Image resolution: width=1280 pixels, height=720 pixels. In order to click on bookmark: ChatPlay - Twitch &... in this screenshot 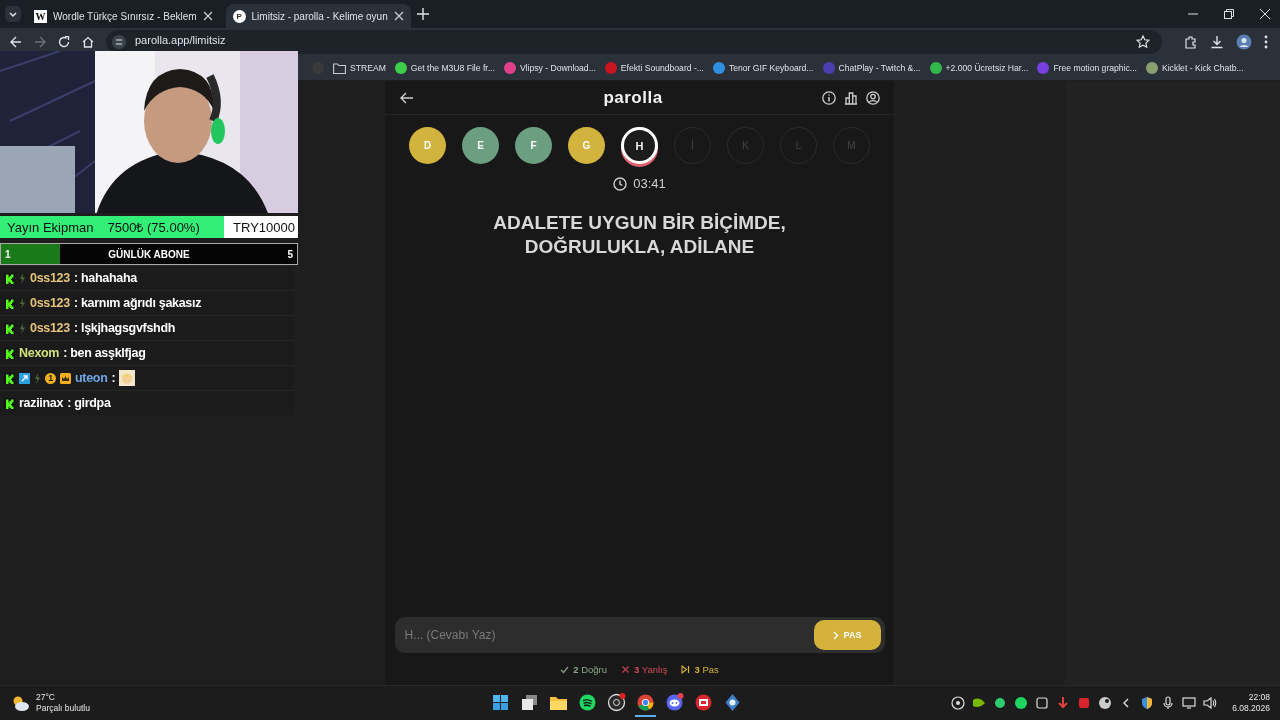, I will do `click(871, 68)`.